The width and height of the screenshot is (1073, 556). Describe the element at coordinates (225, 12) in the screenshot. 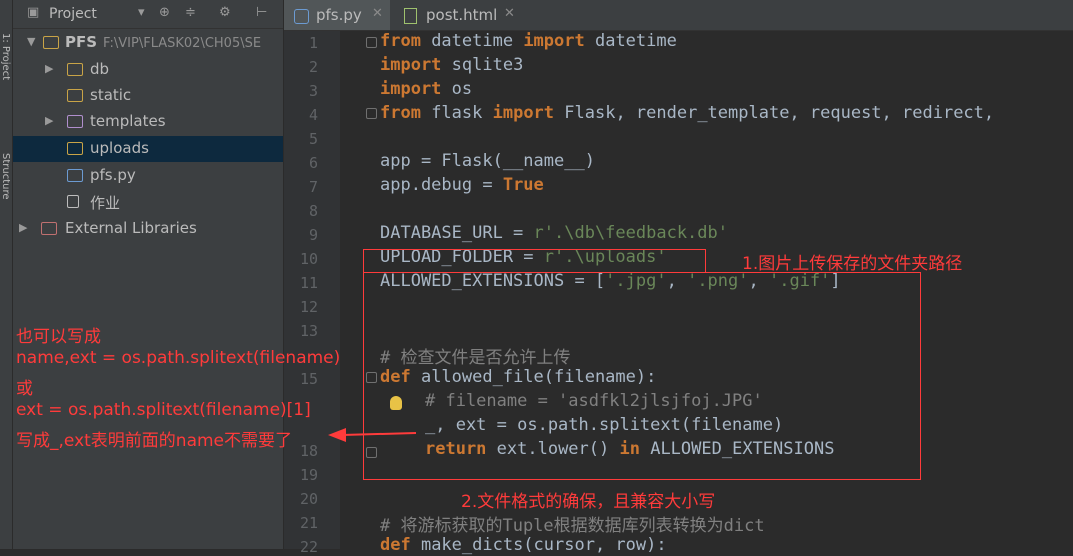

I see `gear-icon: ⚙` at that location.